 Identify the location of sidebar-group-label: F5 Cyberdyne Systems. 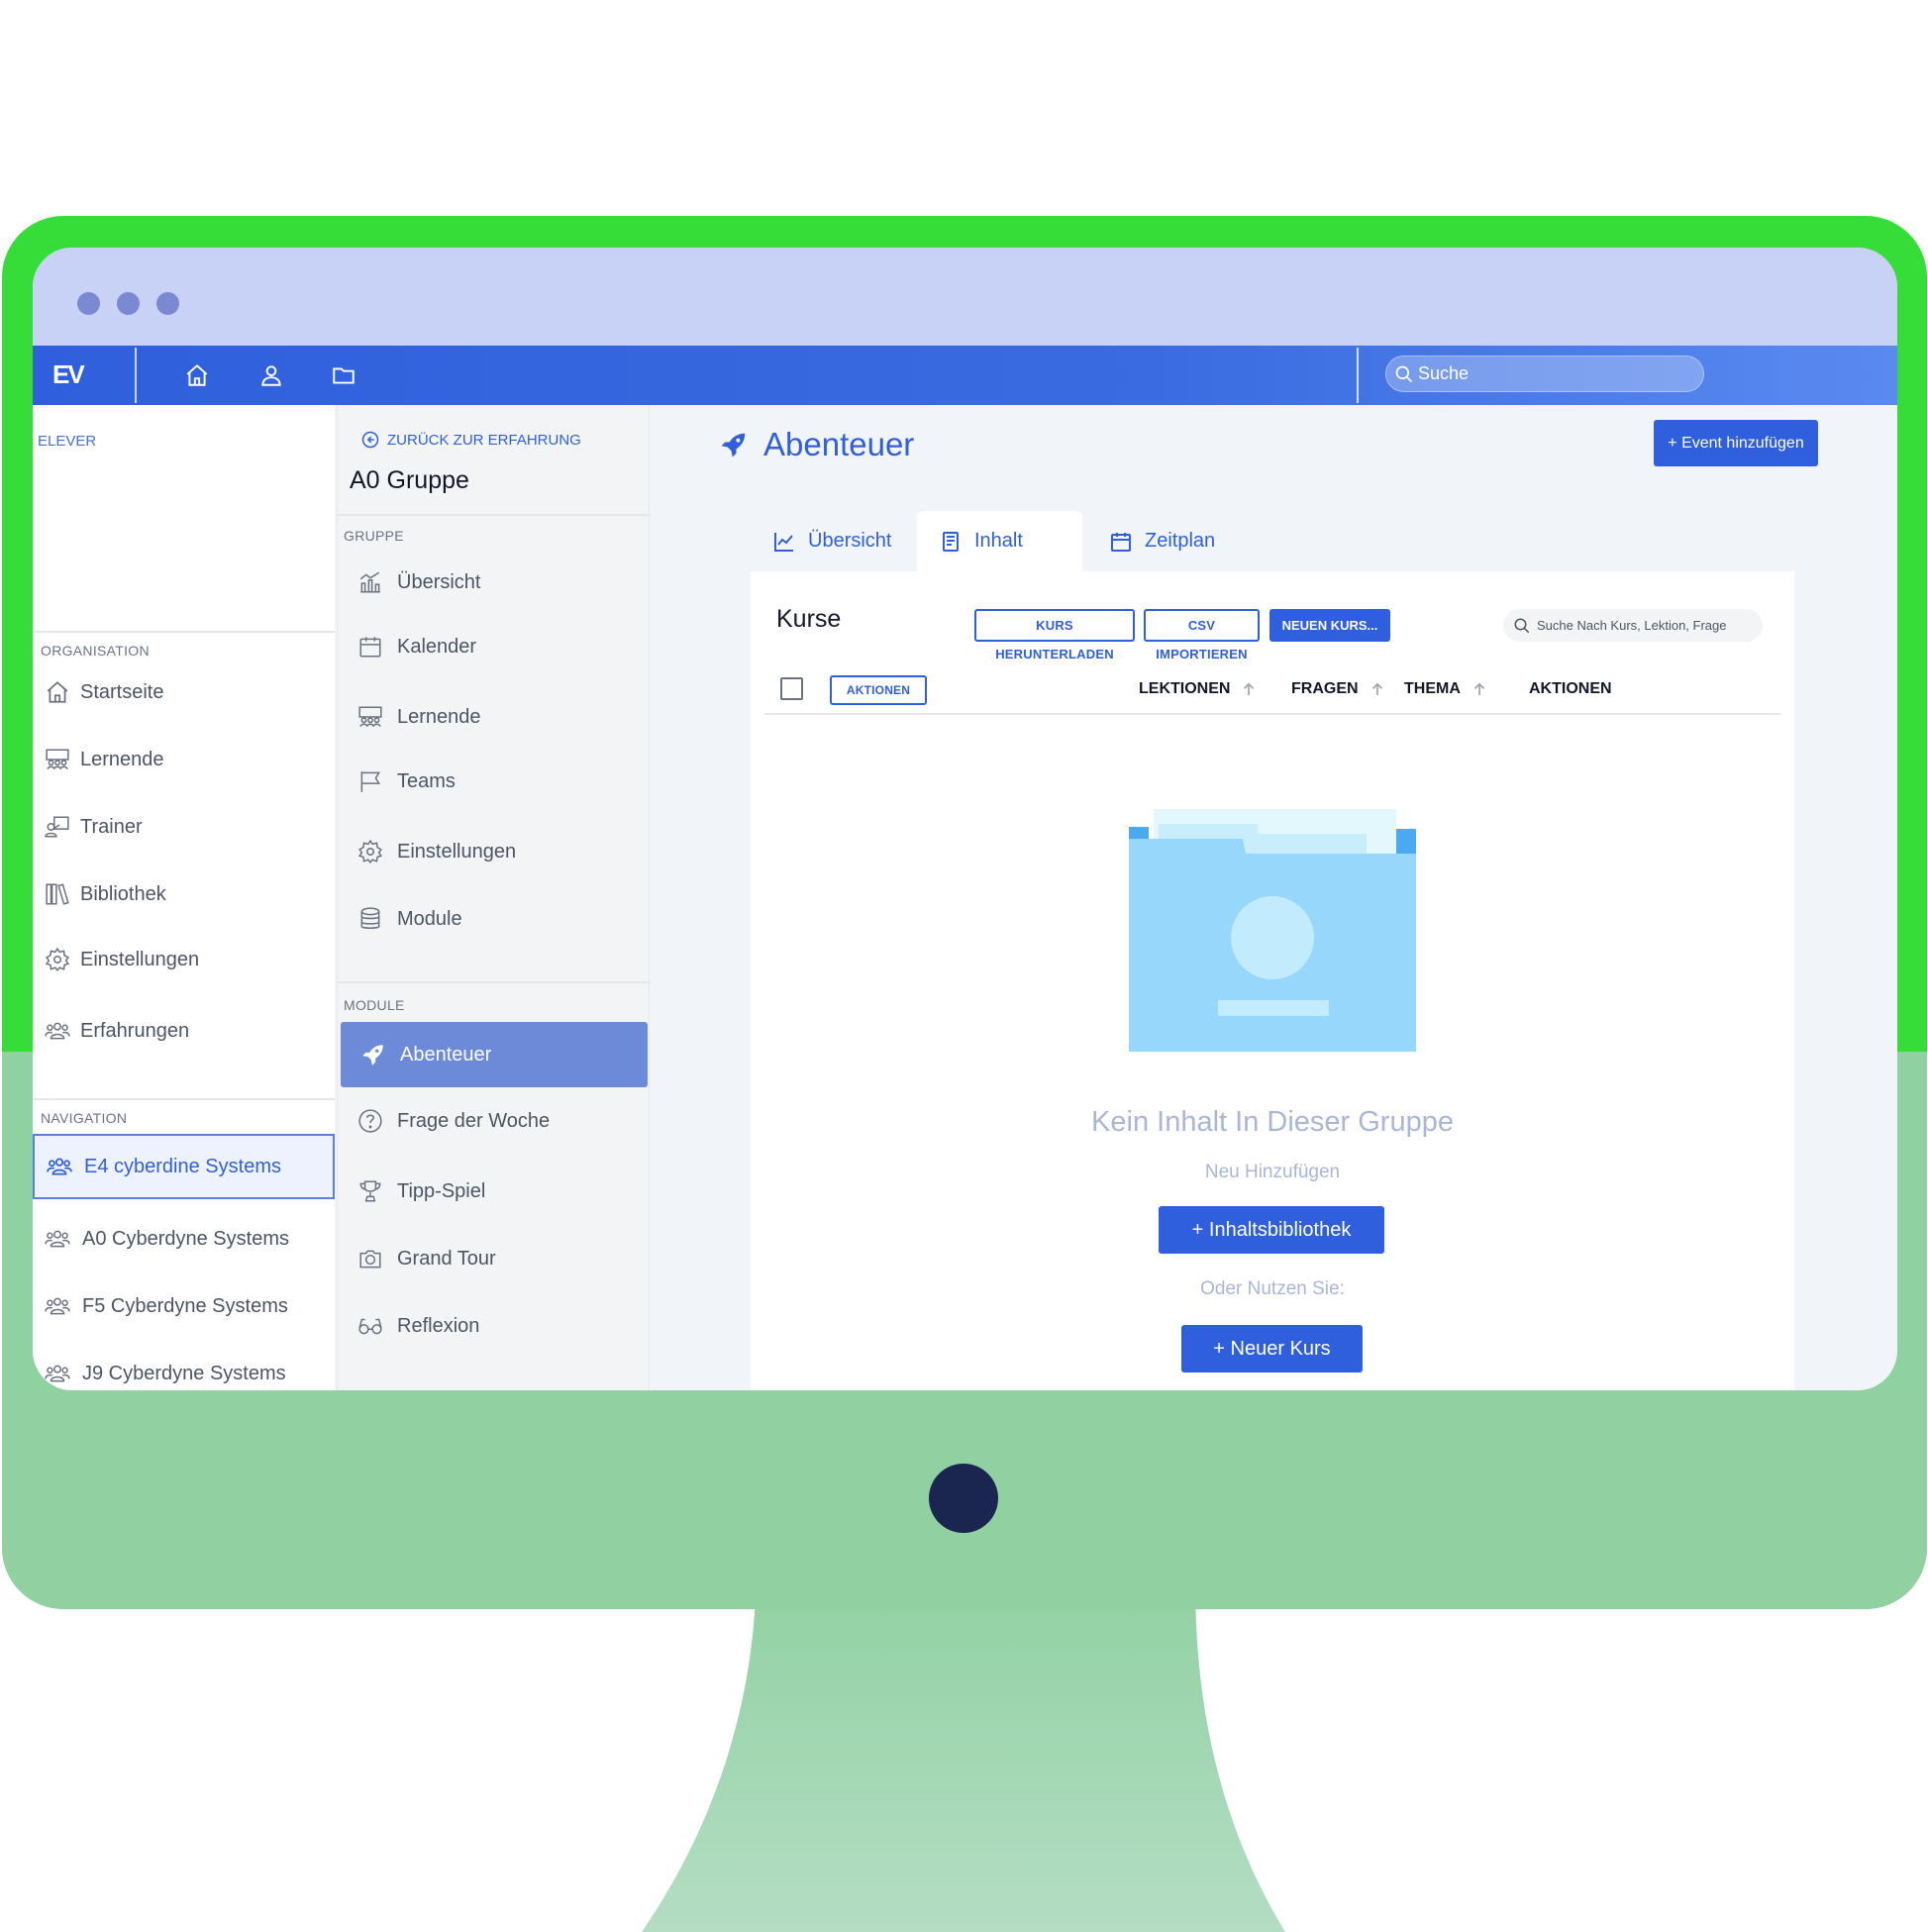
(185, 1305).